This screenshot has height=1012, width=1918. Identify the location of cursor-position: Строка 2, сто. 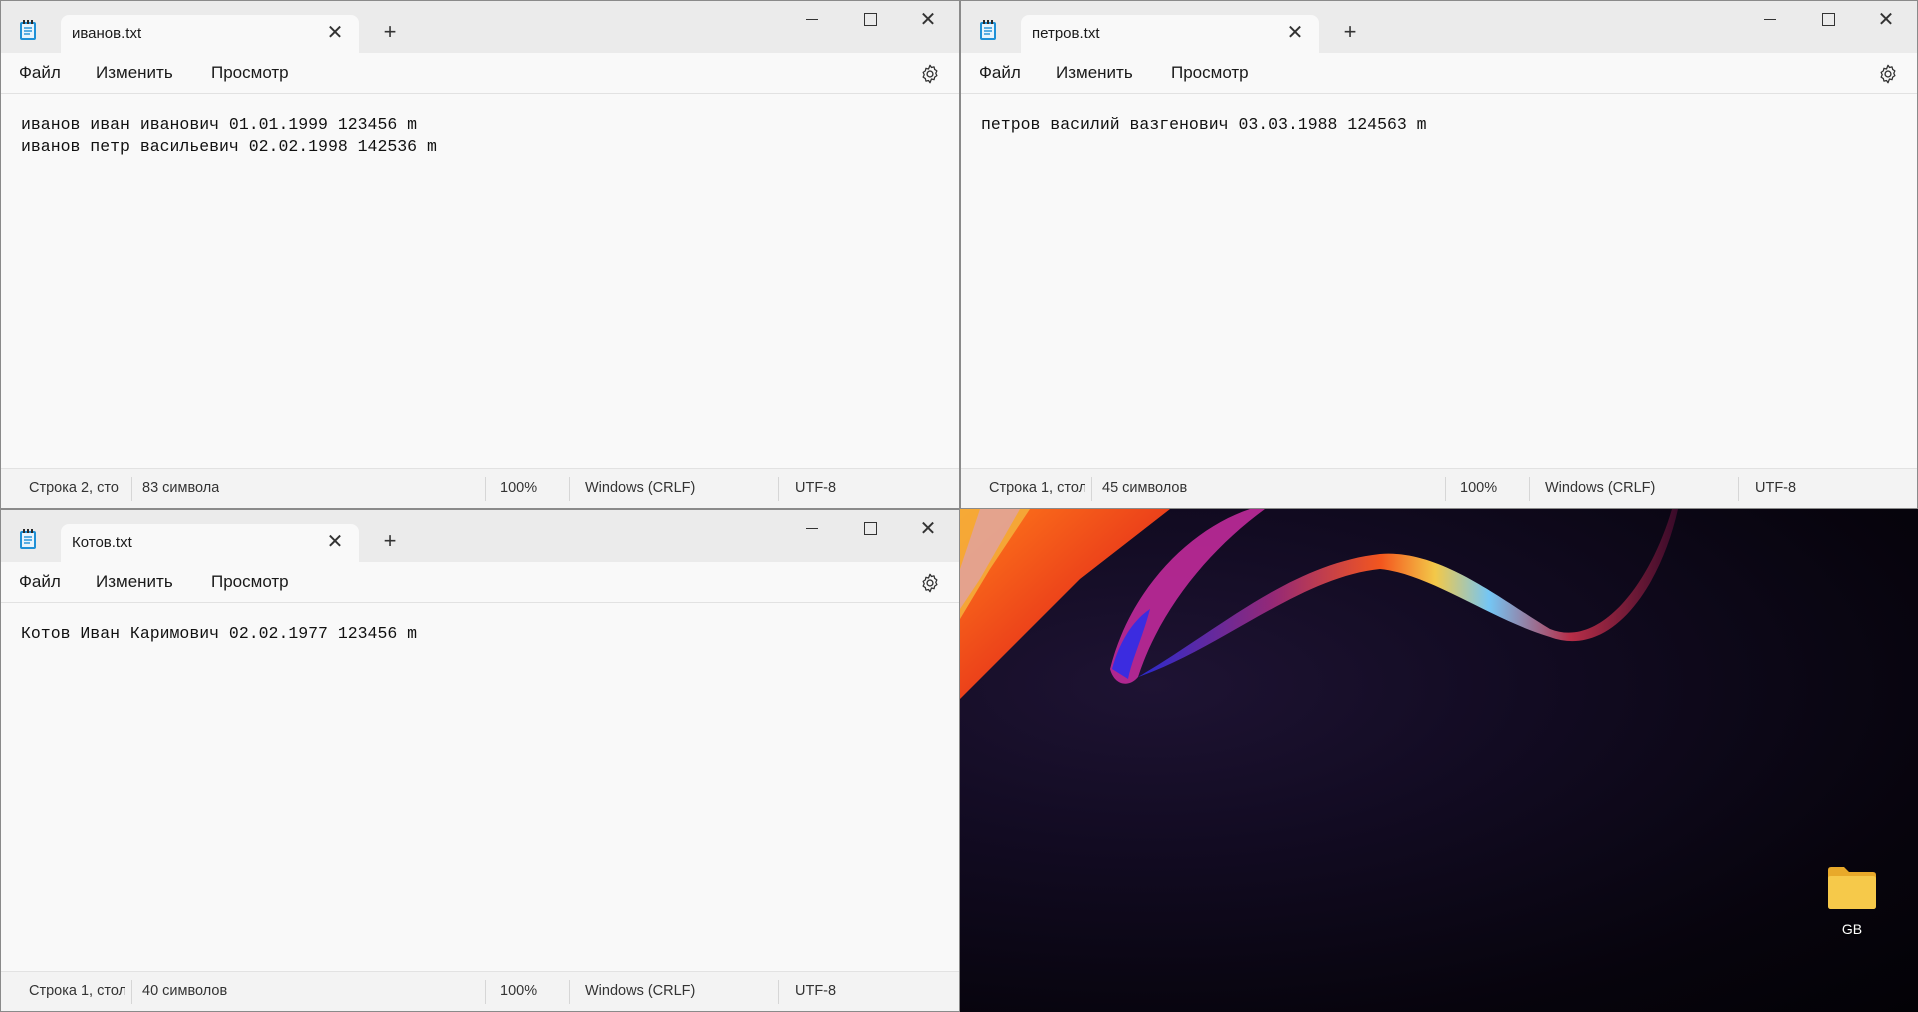
(74, 488).